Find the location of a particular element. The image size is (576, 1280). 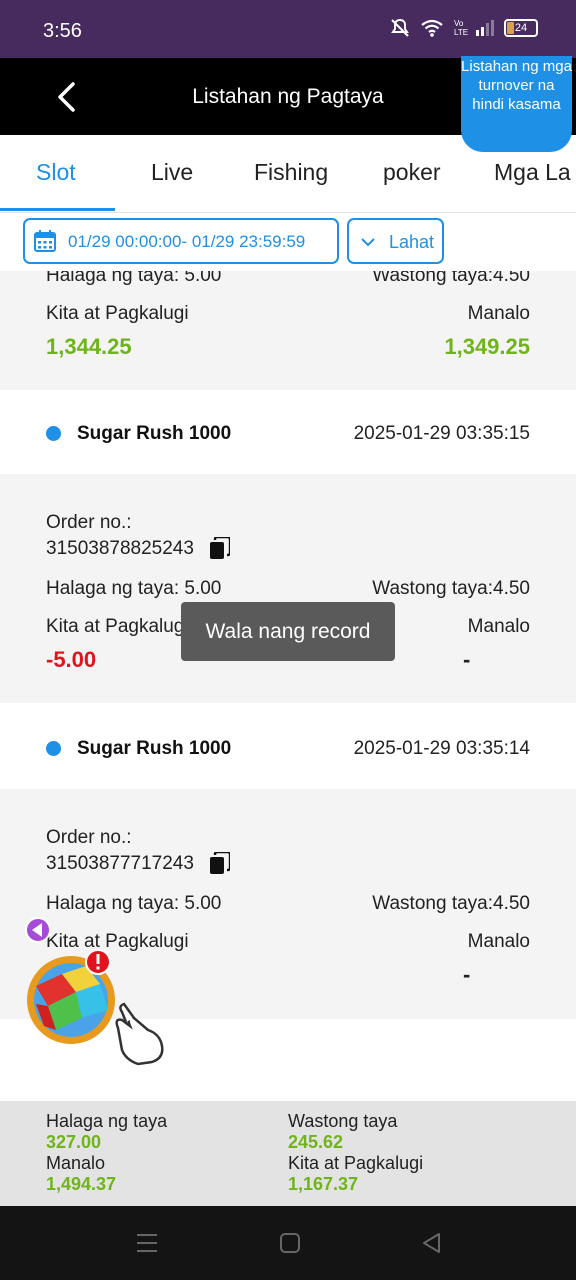

result-value: 1,349.25 is located at coordinates (487, 346).